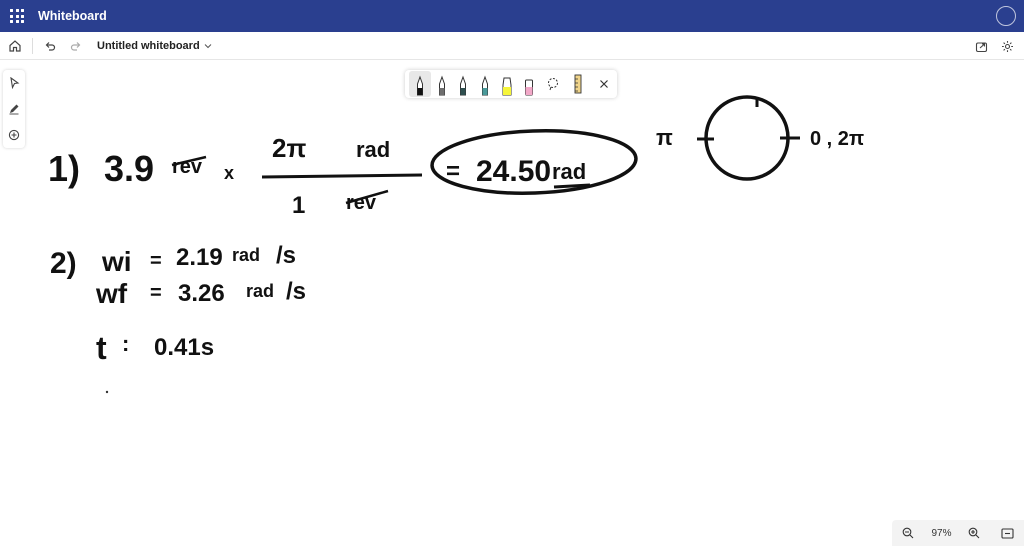 Image resolution: width=1024 pixels, height=546 pixels. What do you see at coordinates (298, 205) in the screenshot?
I see `ink-1-denom: 1` at bounding box center [298, 205].